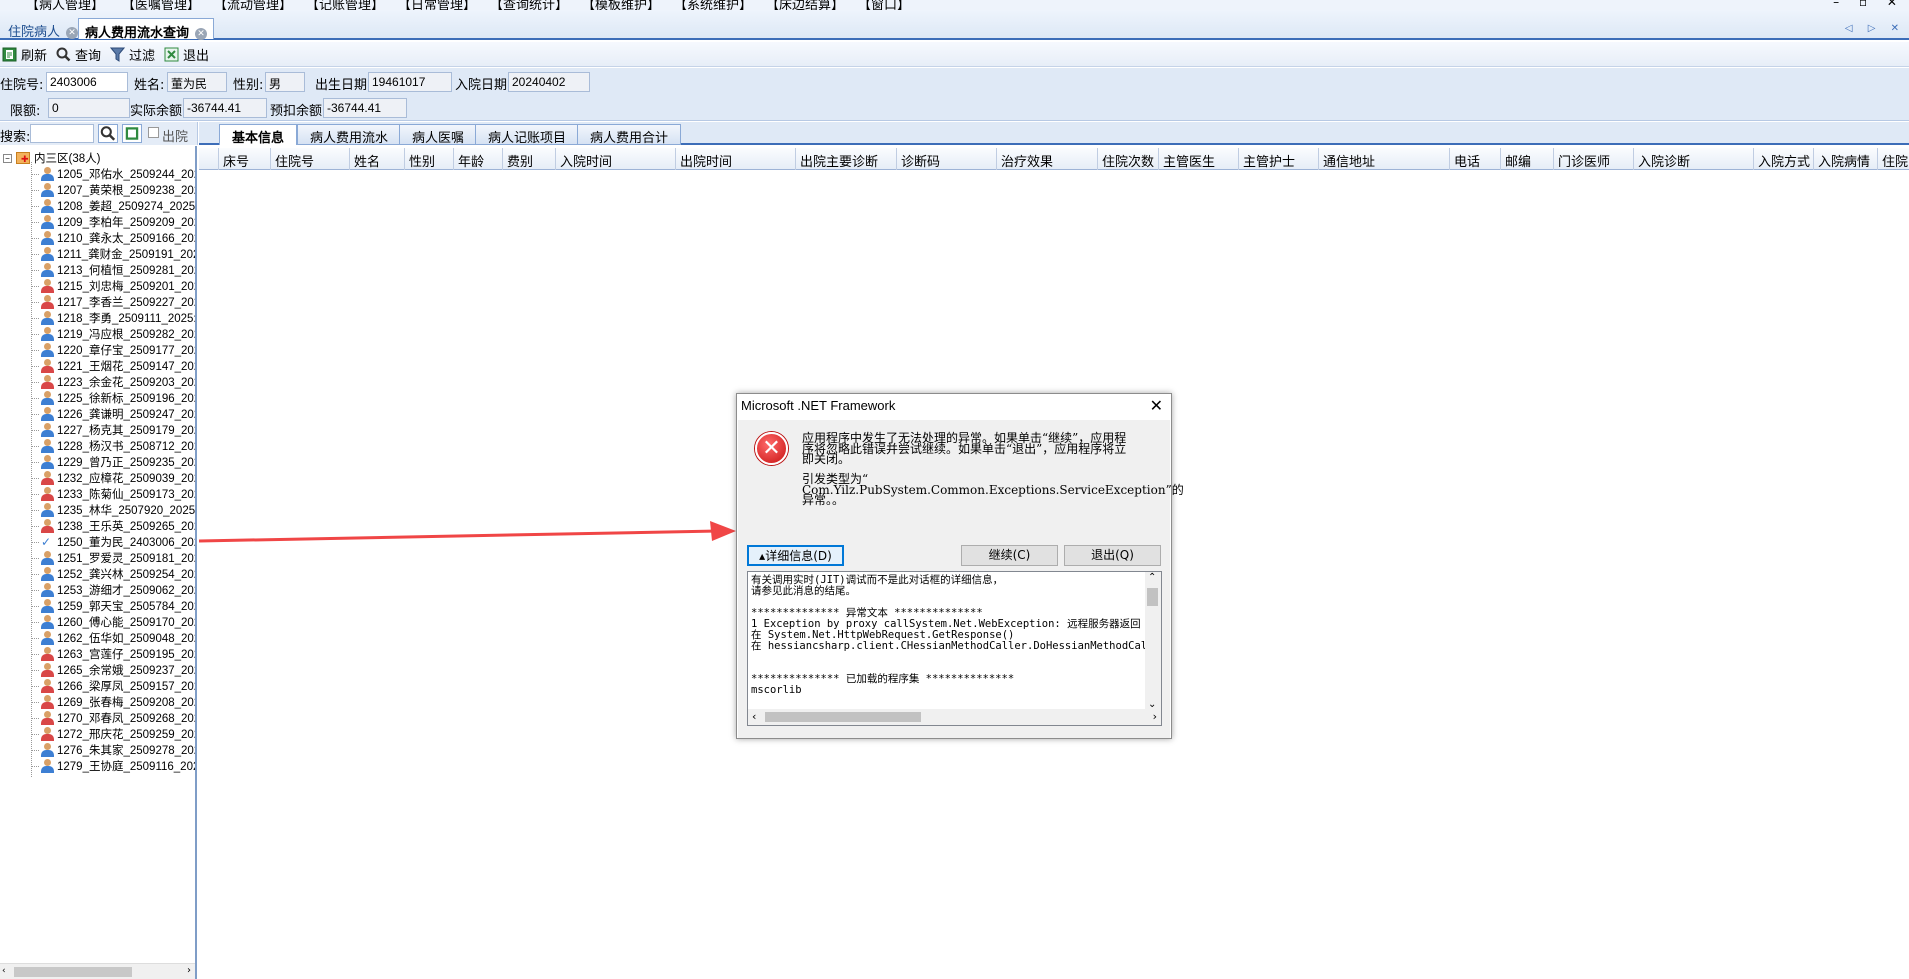  I want to click on menu-item: 【床边结算】, so click(805, 5).